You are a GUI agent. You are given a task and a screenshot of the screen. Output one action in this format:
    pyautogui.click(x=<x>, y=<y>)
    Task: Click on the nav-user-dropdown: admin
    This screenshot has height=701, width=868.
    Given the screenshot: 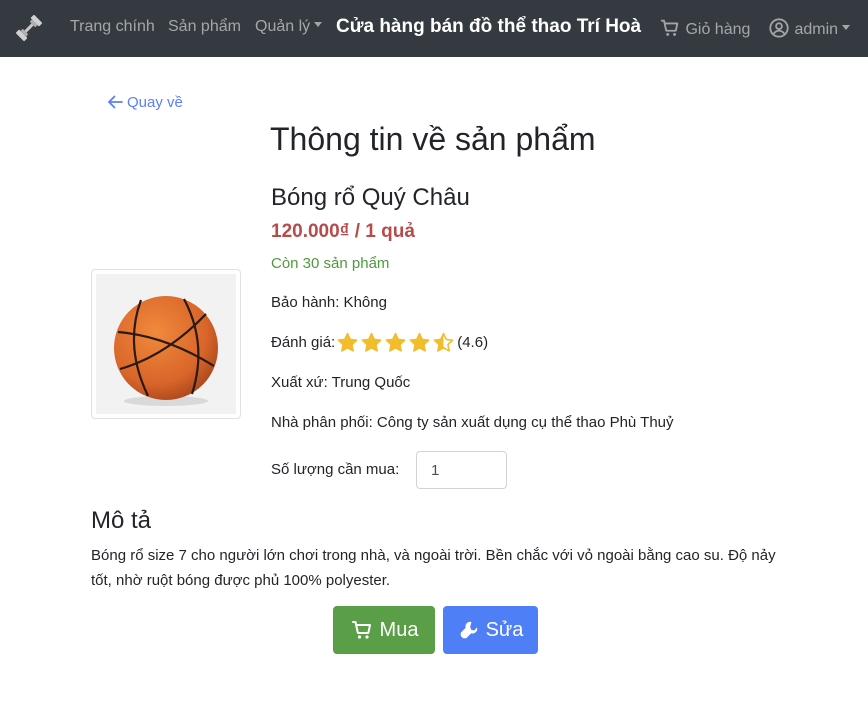 What is the action you would take?
    pyautogui.click(x=809, y=28)
    